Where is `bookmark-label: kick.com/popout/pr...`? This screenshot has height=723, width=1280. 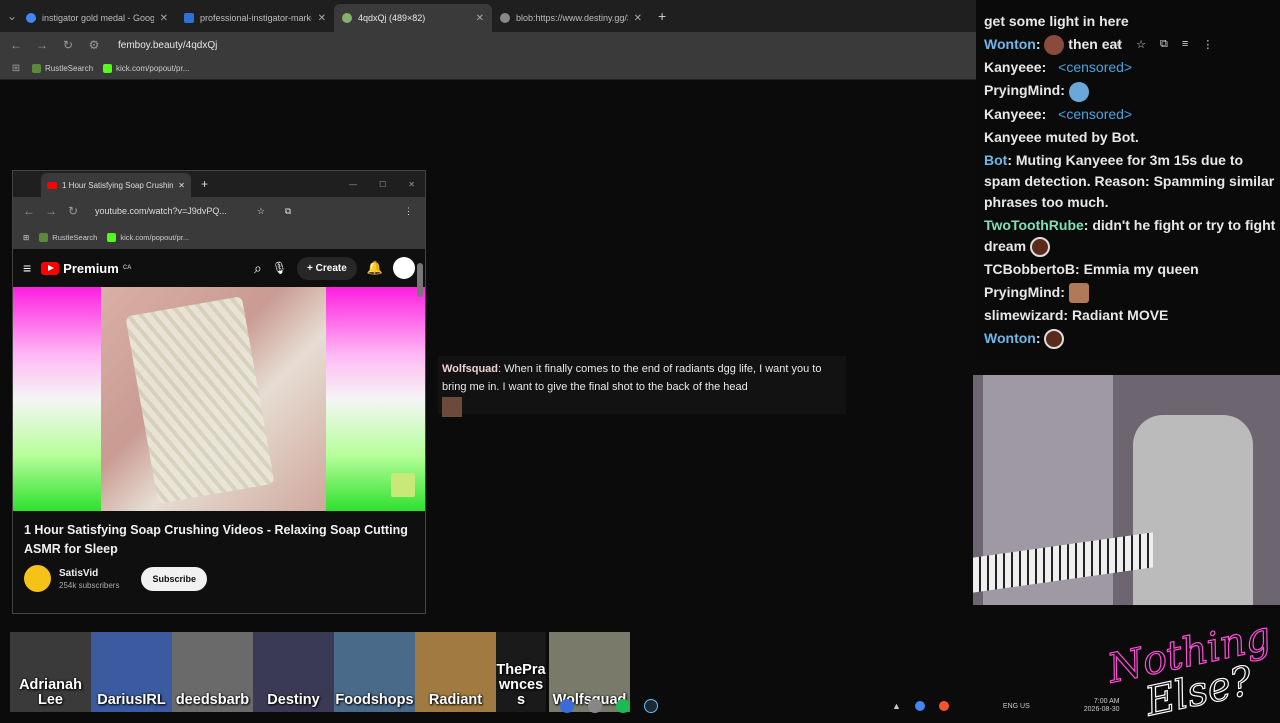 bookmark-label: kick.com/popout/pr... is located at coordinates (155, 237).